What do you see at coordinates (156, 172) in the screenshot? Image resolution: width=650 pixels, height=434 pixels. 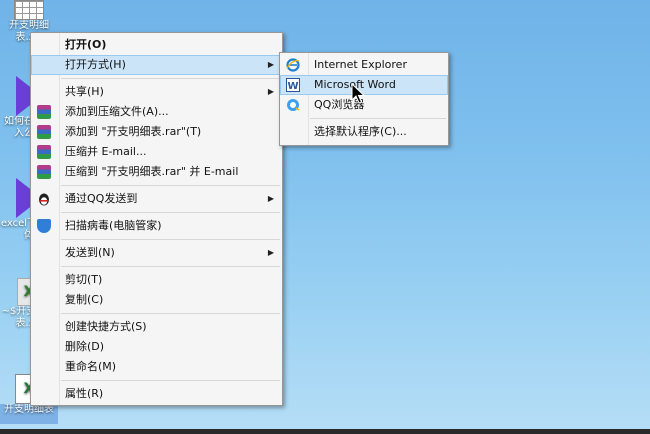 I see `menu-item-compress-rar-email: 压缩到 "开支明细表.rar" 并 E-mail` at bounding box center [156, 172].